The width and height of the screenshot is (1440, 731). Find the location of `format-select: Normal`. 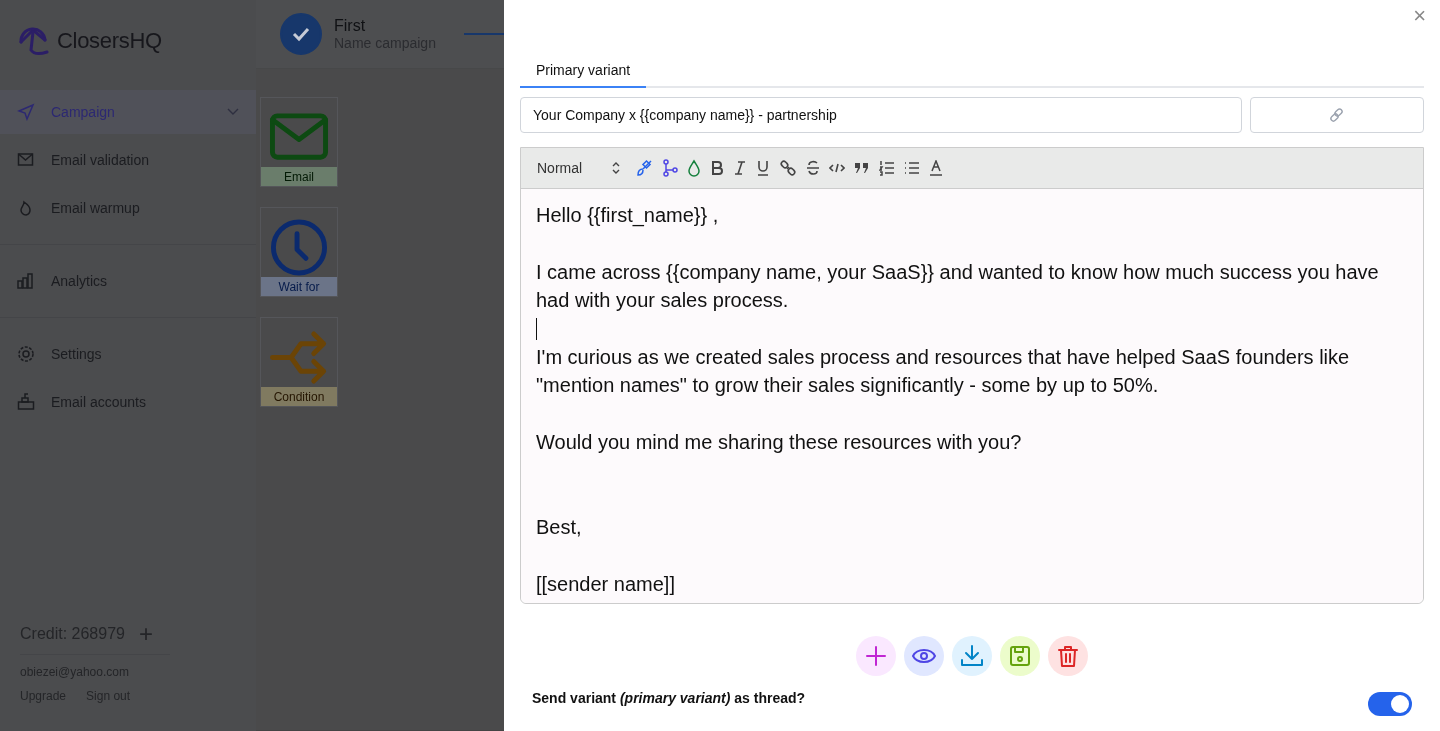

format-select: Normal is located at coordinates (579, 168).